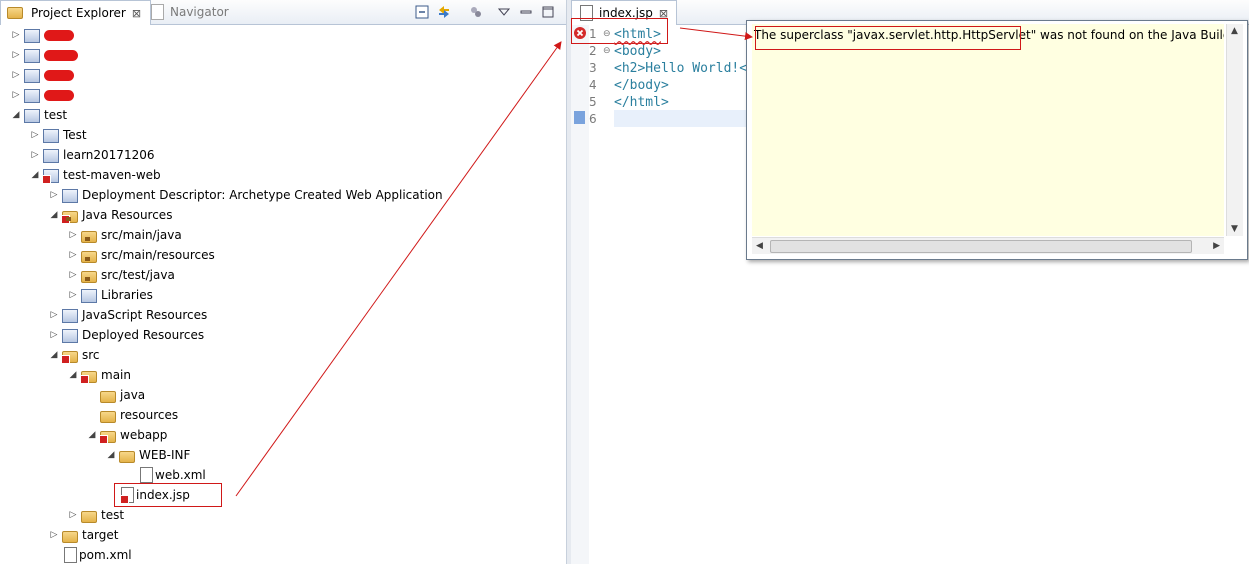 The height and width of the screenshot is (565, 1249). What do you see at coordinates (58, 135) in the screenshot?
I see `tree-item: ▷ Test` at bounding box center [58, 135].